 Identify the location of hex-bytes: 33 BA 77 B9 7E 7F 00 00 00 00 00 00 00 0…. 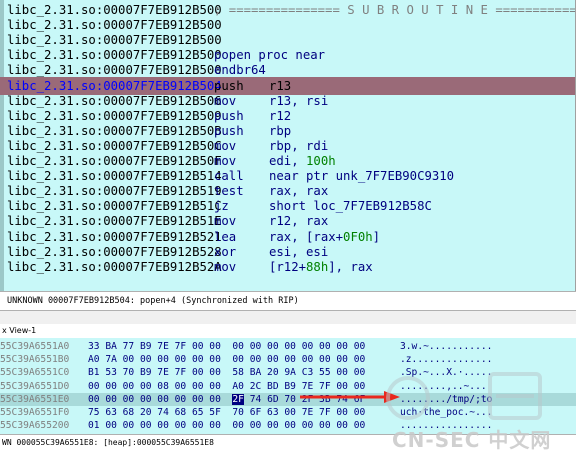
(226, 346).